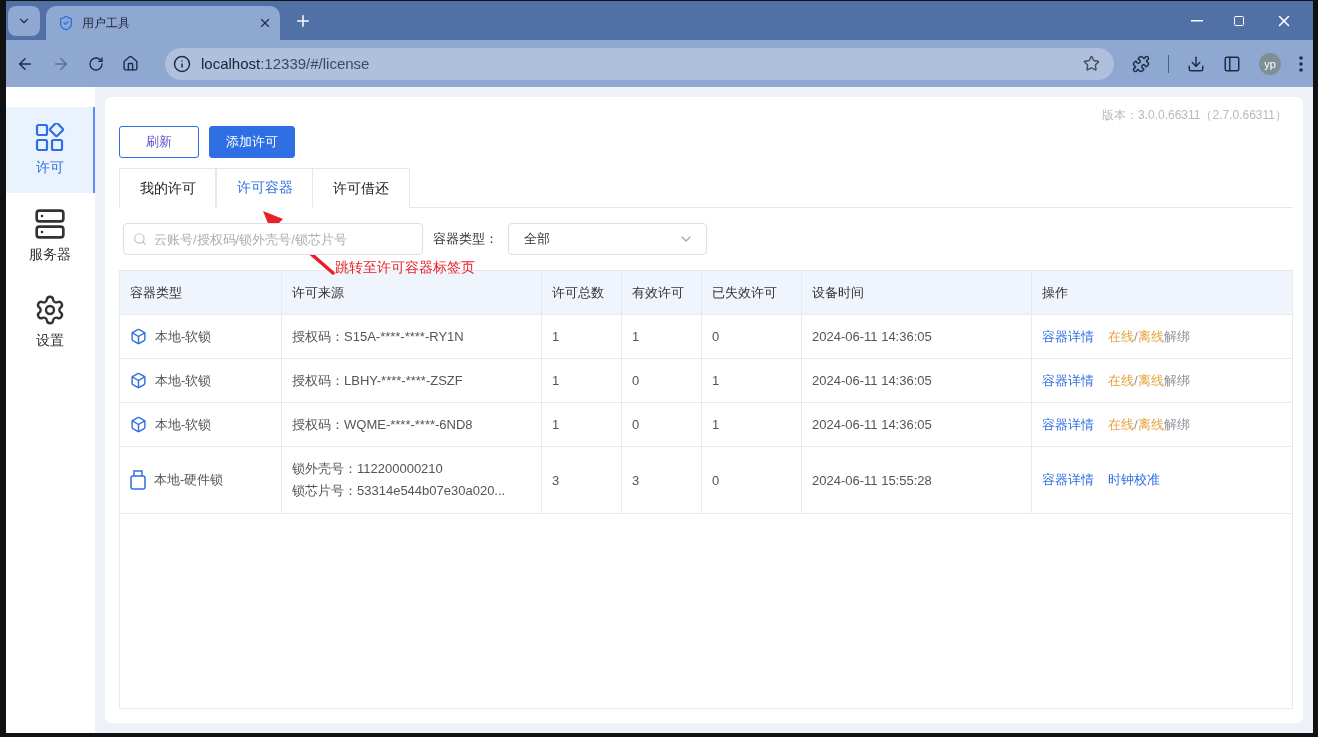 The width and height of the screenshot is (1318, 737). I want to click on more-icon, so click(1301, 63).